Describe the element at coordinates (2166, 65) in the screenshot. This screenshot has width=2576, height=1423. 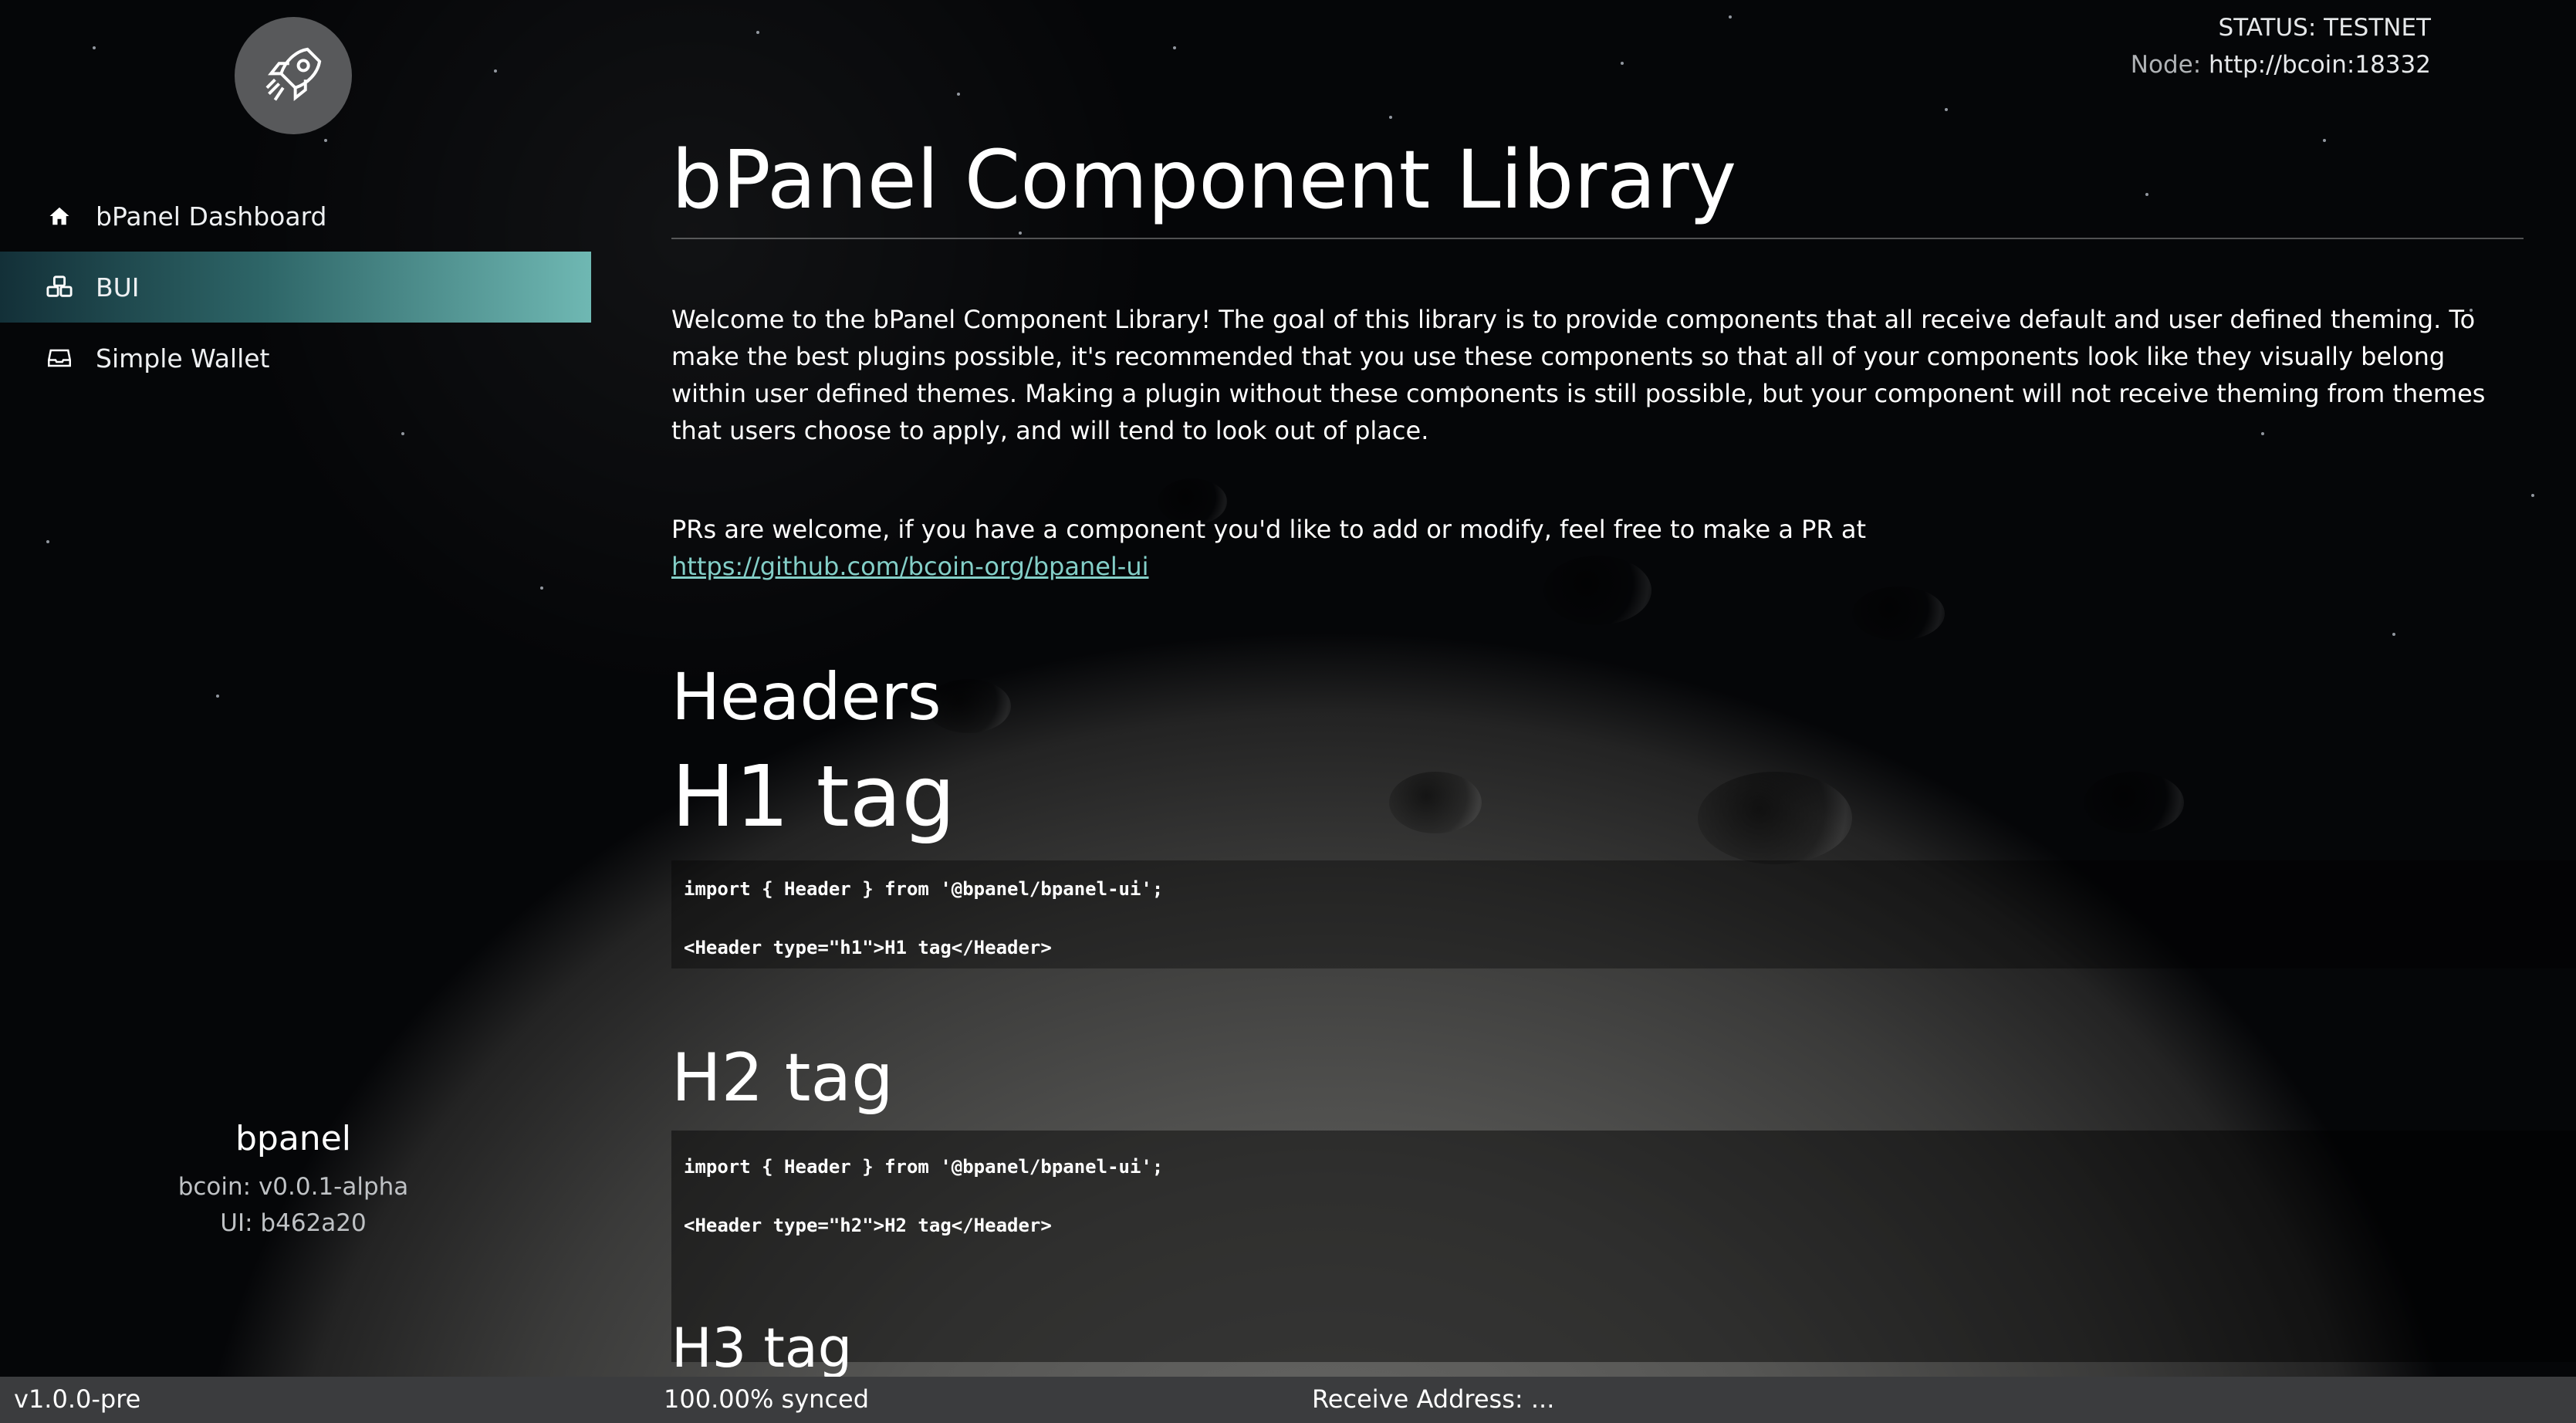
I see `node-label: Node:` at that location.